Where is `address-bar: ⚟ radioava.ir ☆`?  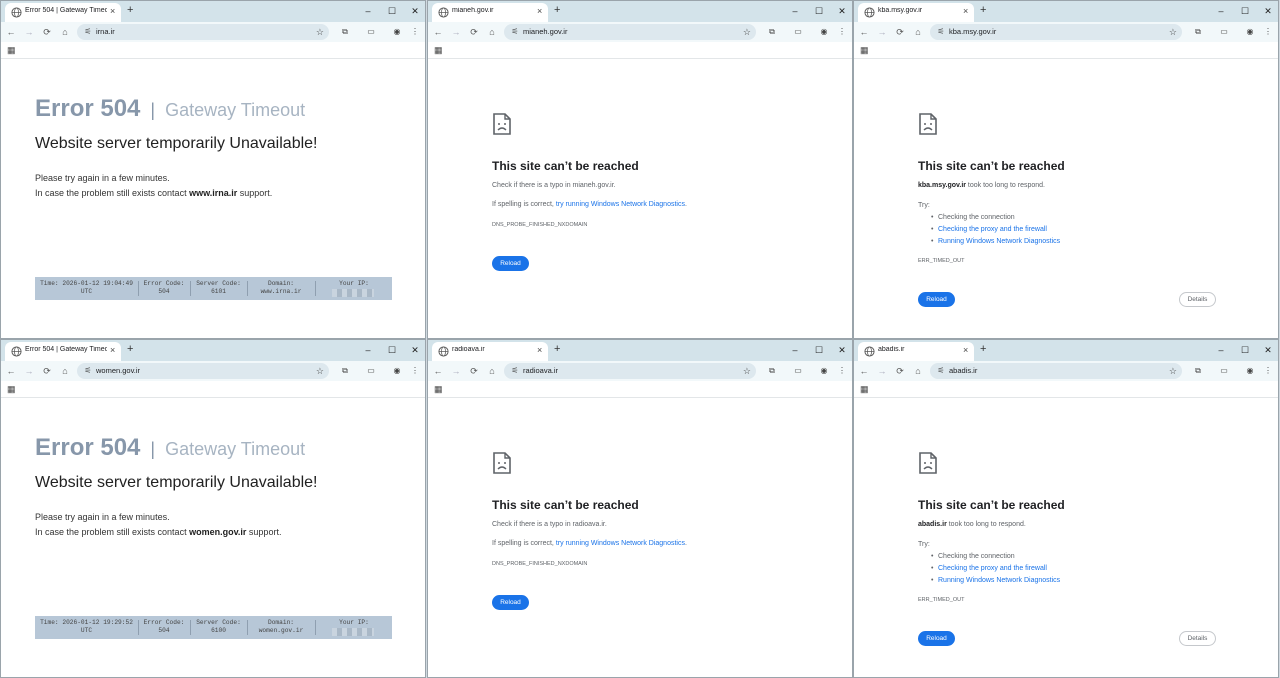 address-bar: ⚟ radioava.ir ☆ is located at coordinates (630, 371).